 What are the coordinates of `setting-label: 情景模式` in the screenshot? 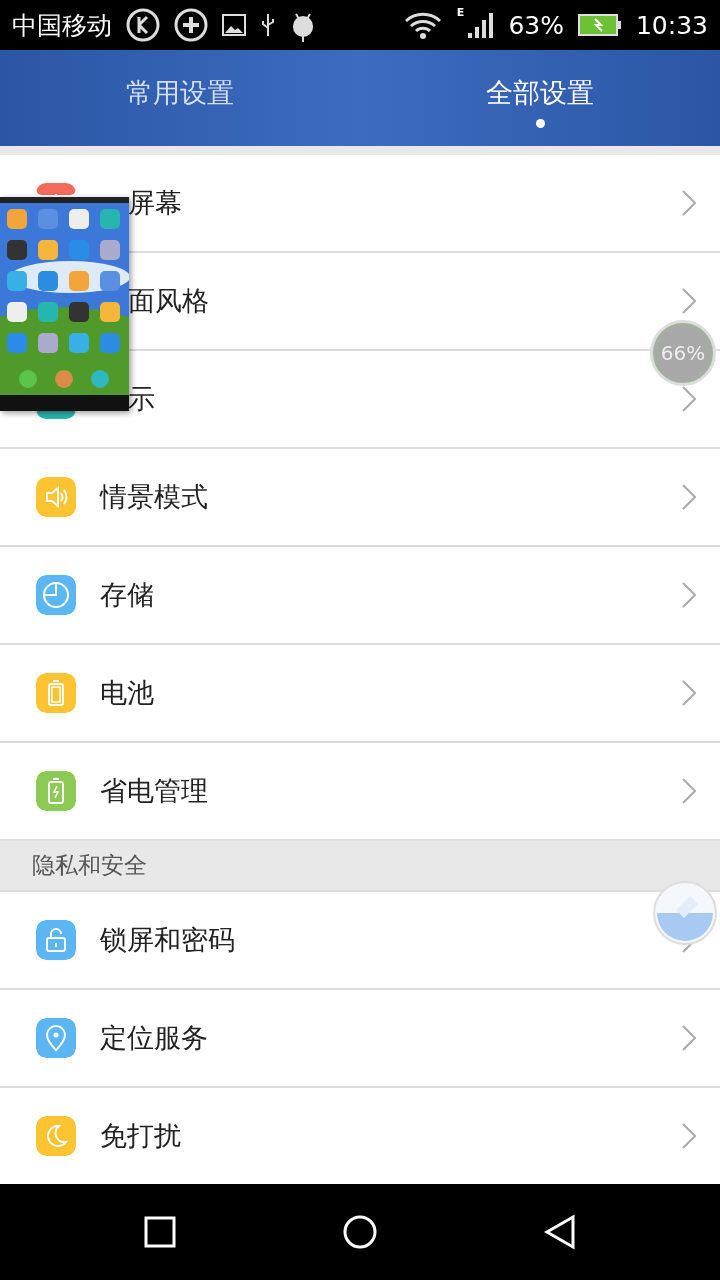 It's located at (154, 497).